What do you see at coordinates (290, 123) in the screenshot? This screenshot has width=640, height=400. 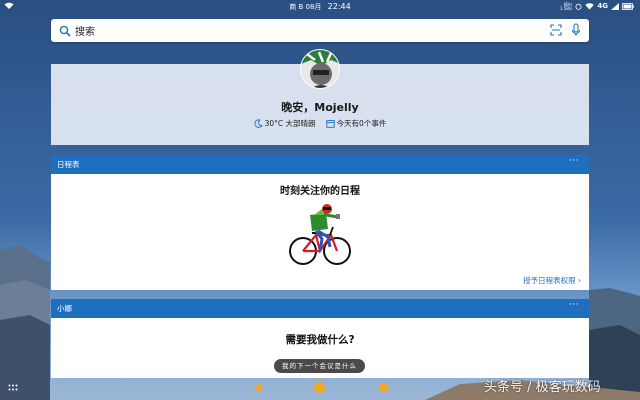 I see `weather-text: 30°C 大部晴朗` at bounding box center [290, 123].